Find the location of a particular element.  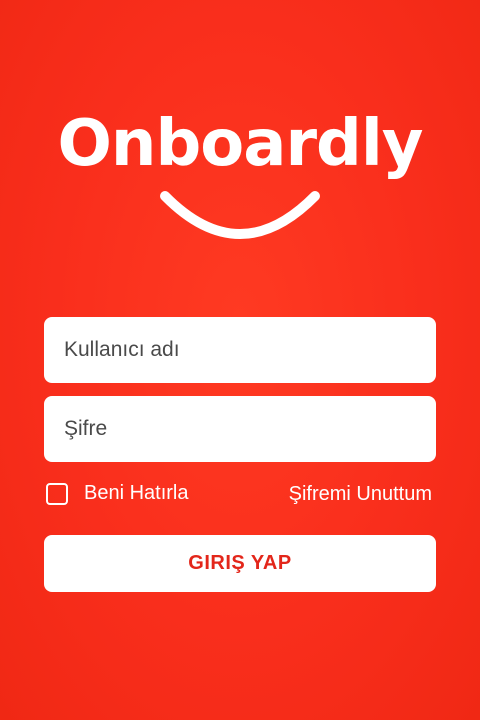

login-button: GIRIŞ YAP is located at coordinates (240, 563).